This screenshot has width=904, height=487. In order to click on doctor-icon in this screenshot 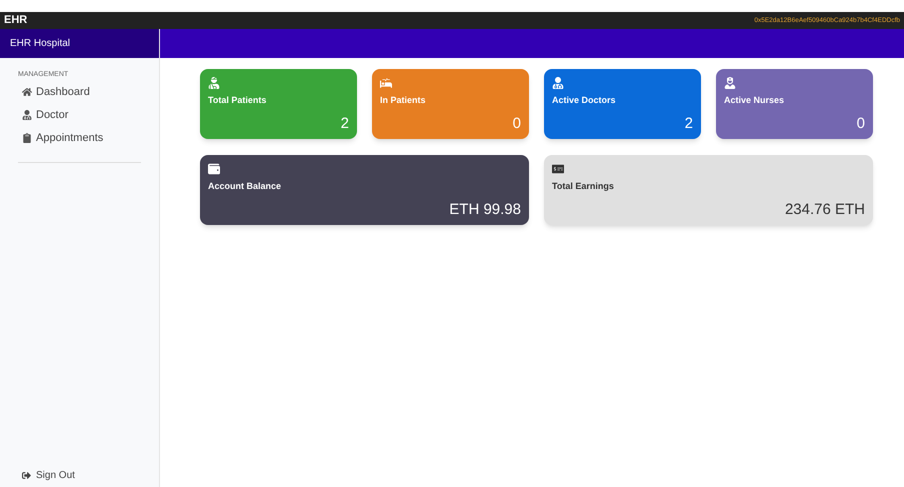, I will do `click(558, 83)`.